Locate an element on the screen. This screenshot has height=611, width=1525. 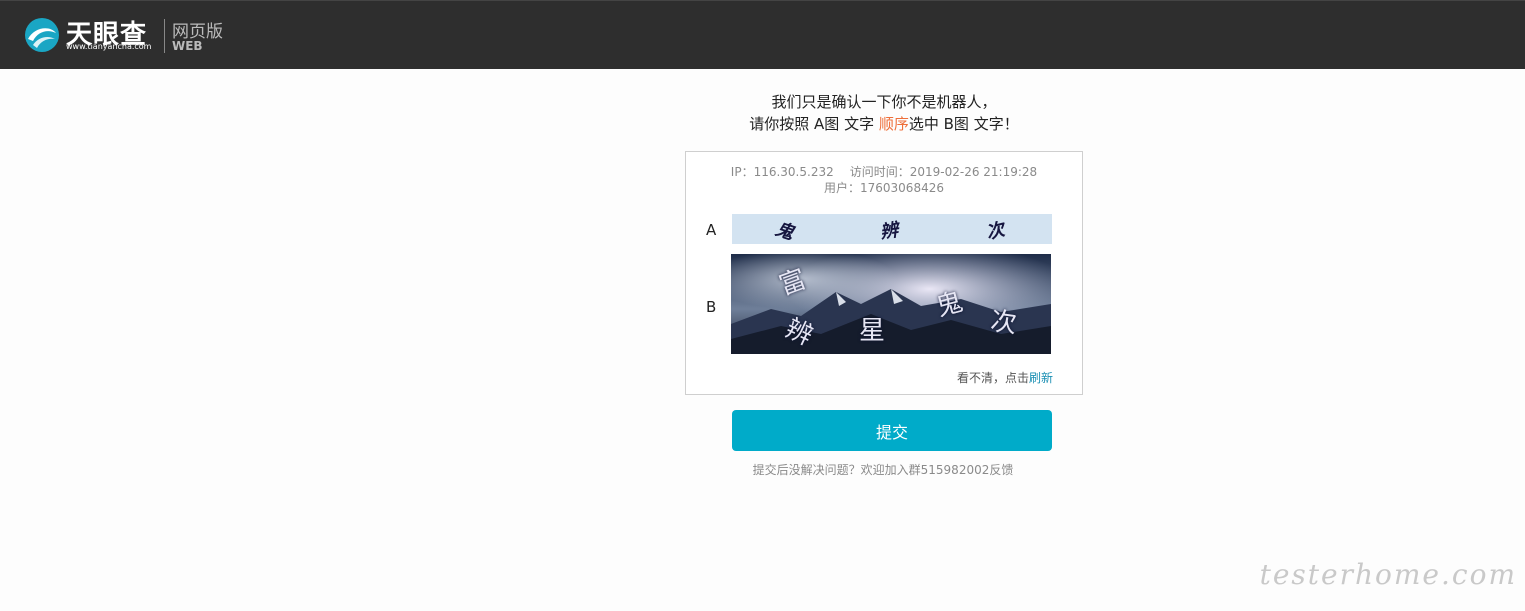
captcha-image-b: 富 辨 星 鬼 次 is located at coordinates (891, 304).